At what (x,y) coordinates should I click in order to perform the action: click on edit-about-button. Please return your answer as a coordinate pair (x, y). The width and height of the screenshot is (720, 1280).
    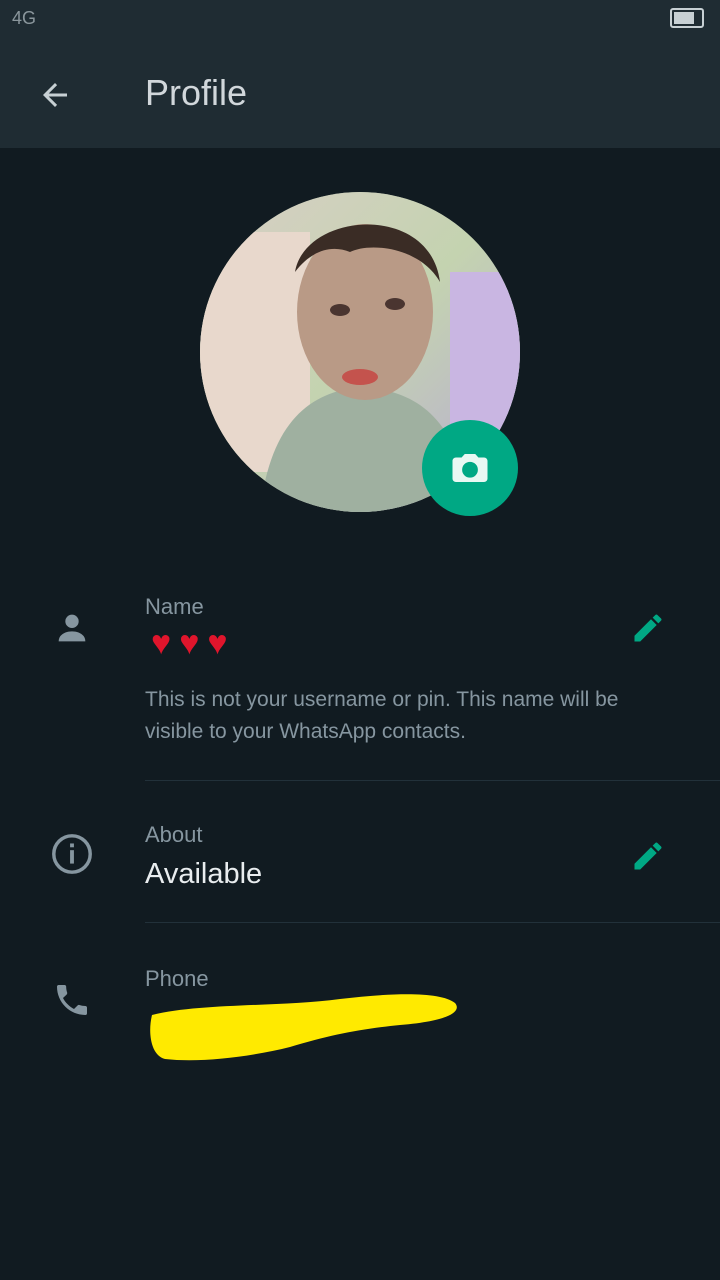
    Looking at the image, I should click on (648, 856).